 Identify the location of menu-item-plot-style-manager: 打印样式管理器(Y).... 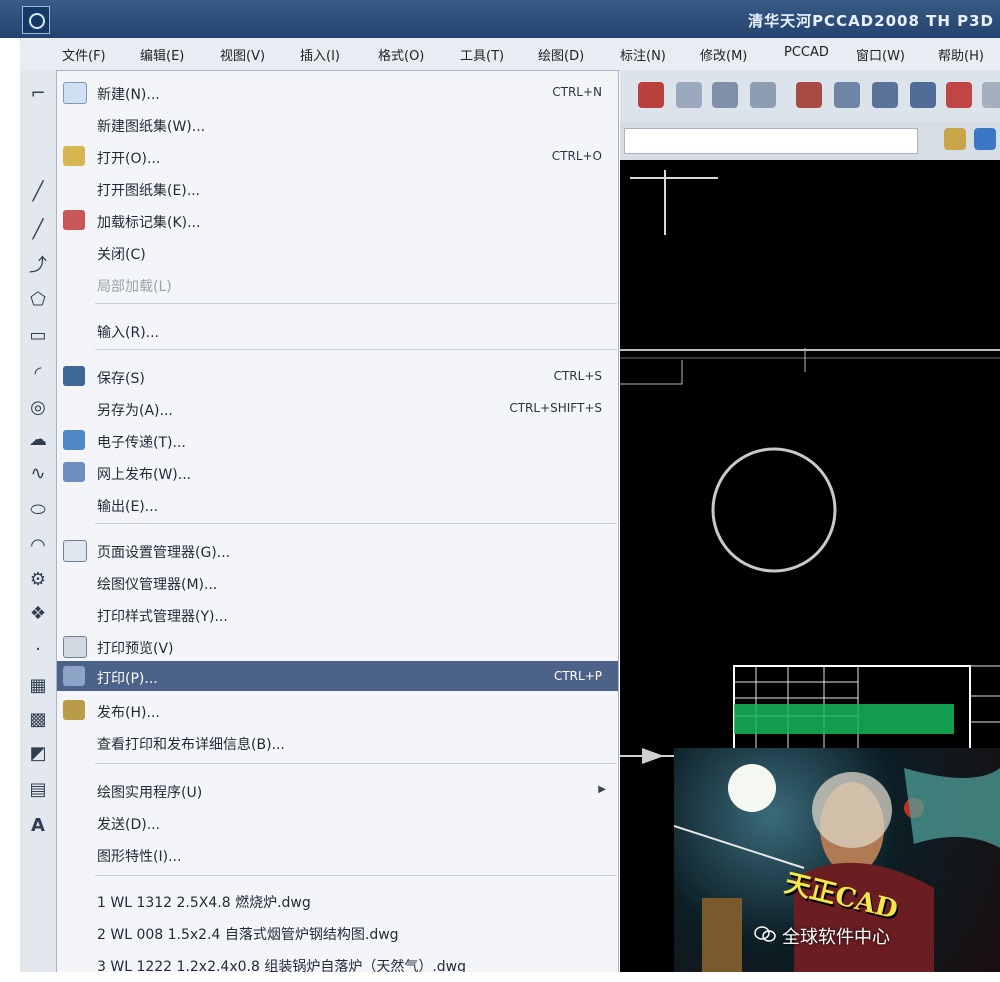
(337, 614).